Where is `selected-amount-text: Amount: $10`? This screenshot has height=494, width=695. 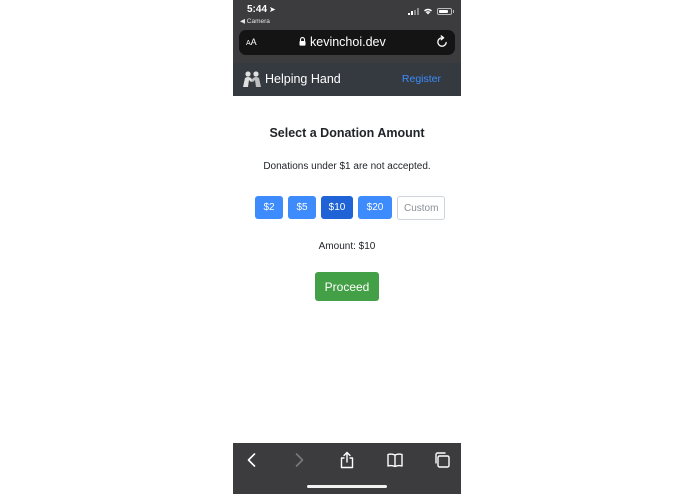
selected-amount-text: Amount: $10 is located at coordinates (347, 246).